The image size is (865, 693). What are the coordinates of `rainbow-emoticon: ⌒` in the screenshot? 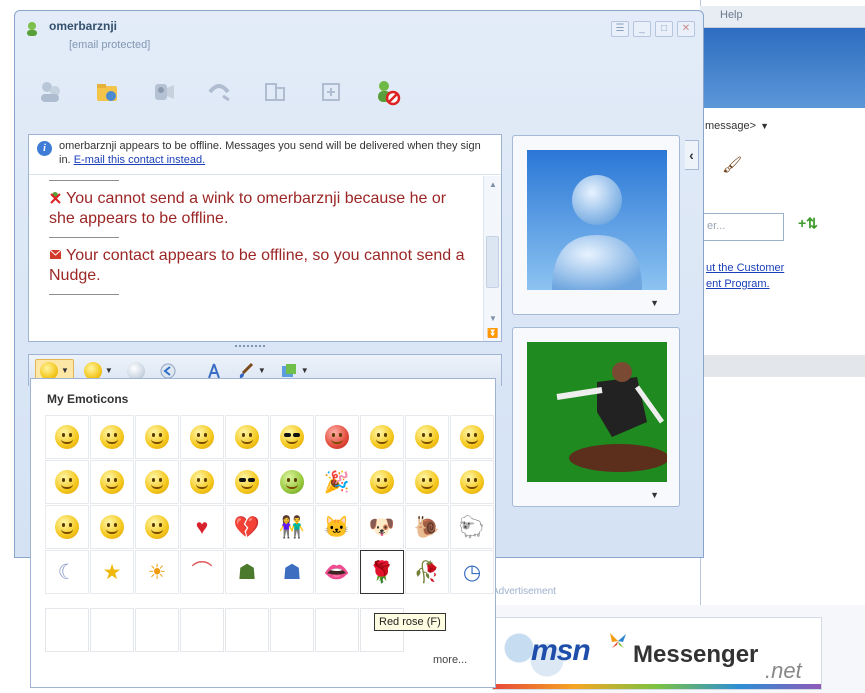 It's located at (202, 572).